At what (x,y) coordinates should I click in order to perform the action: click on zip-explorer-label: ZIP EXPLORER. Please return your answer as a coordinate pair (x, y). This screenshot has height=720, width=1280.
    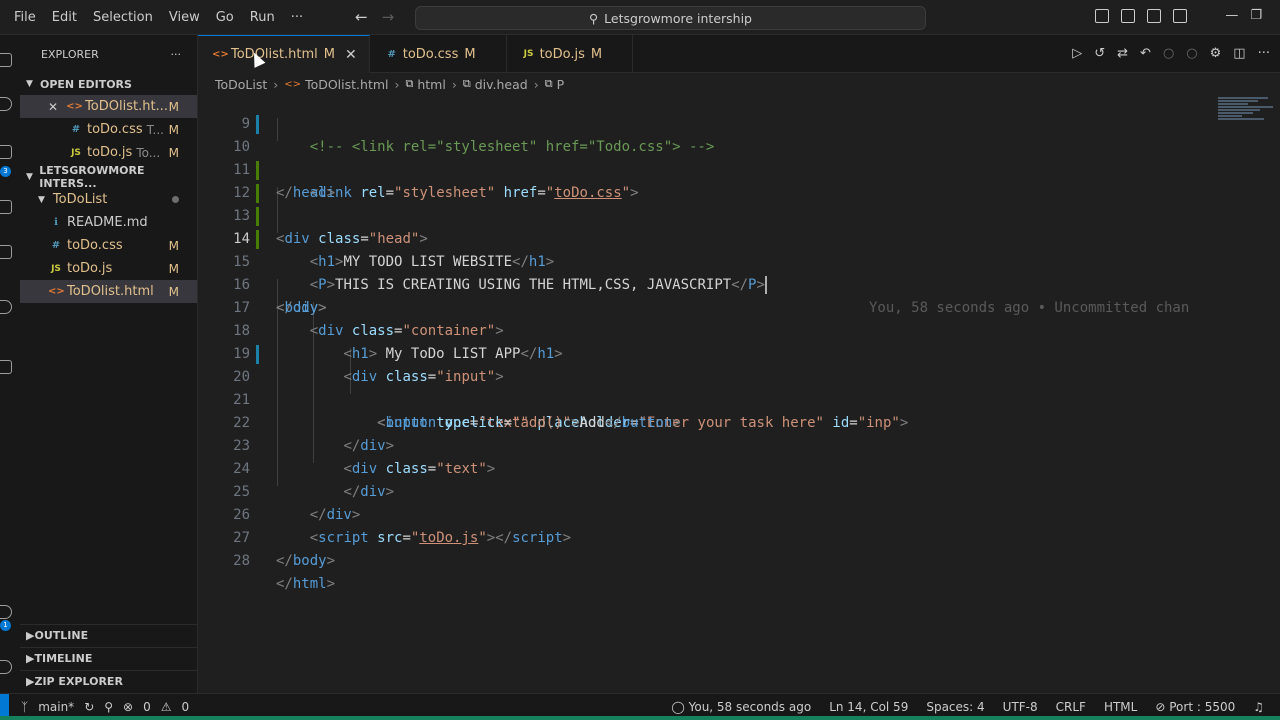
    Looking at the image, I should click on (78, 681).